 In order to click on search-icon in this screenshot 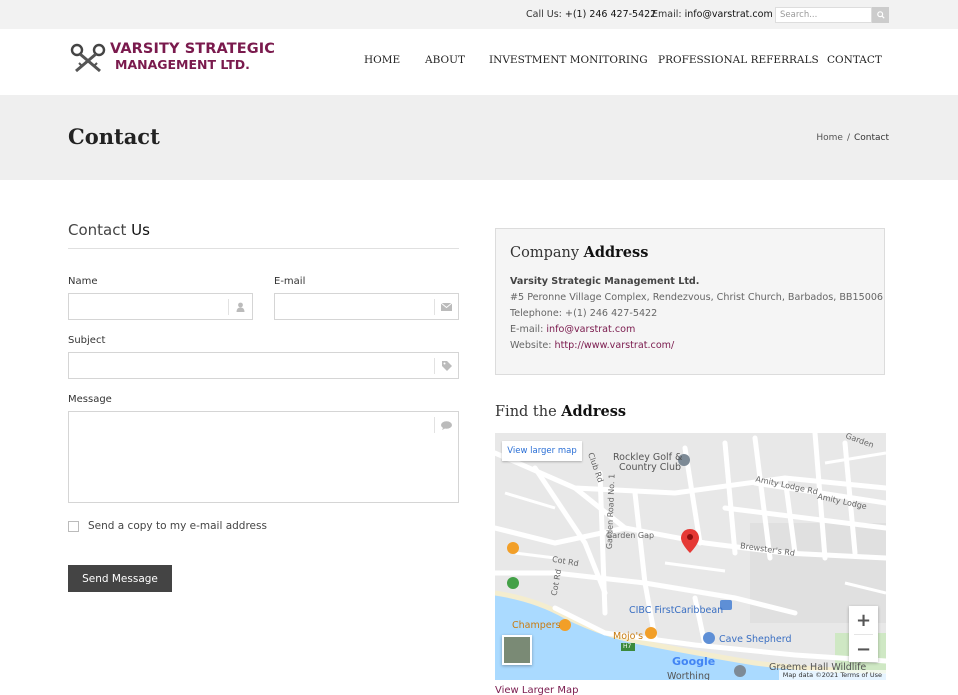, I will do `click(880, 15)`.